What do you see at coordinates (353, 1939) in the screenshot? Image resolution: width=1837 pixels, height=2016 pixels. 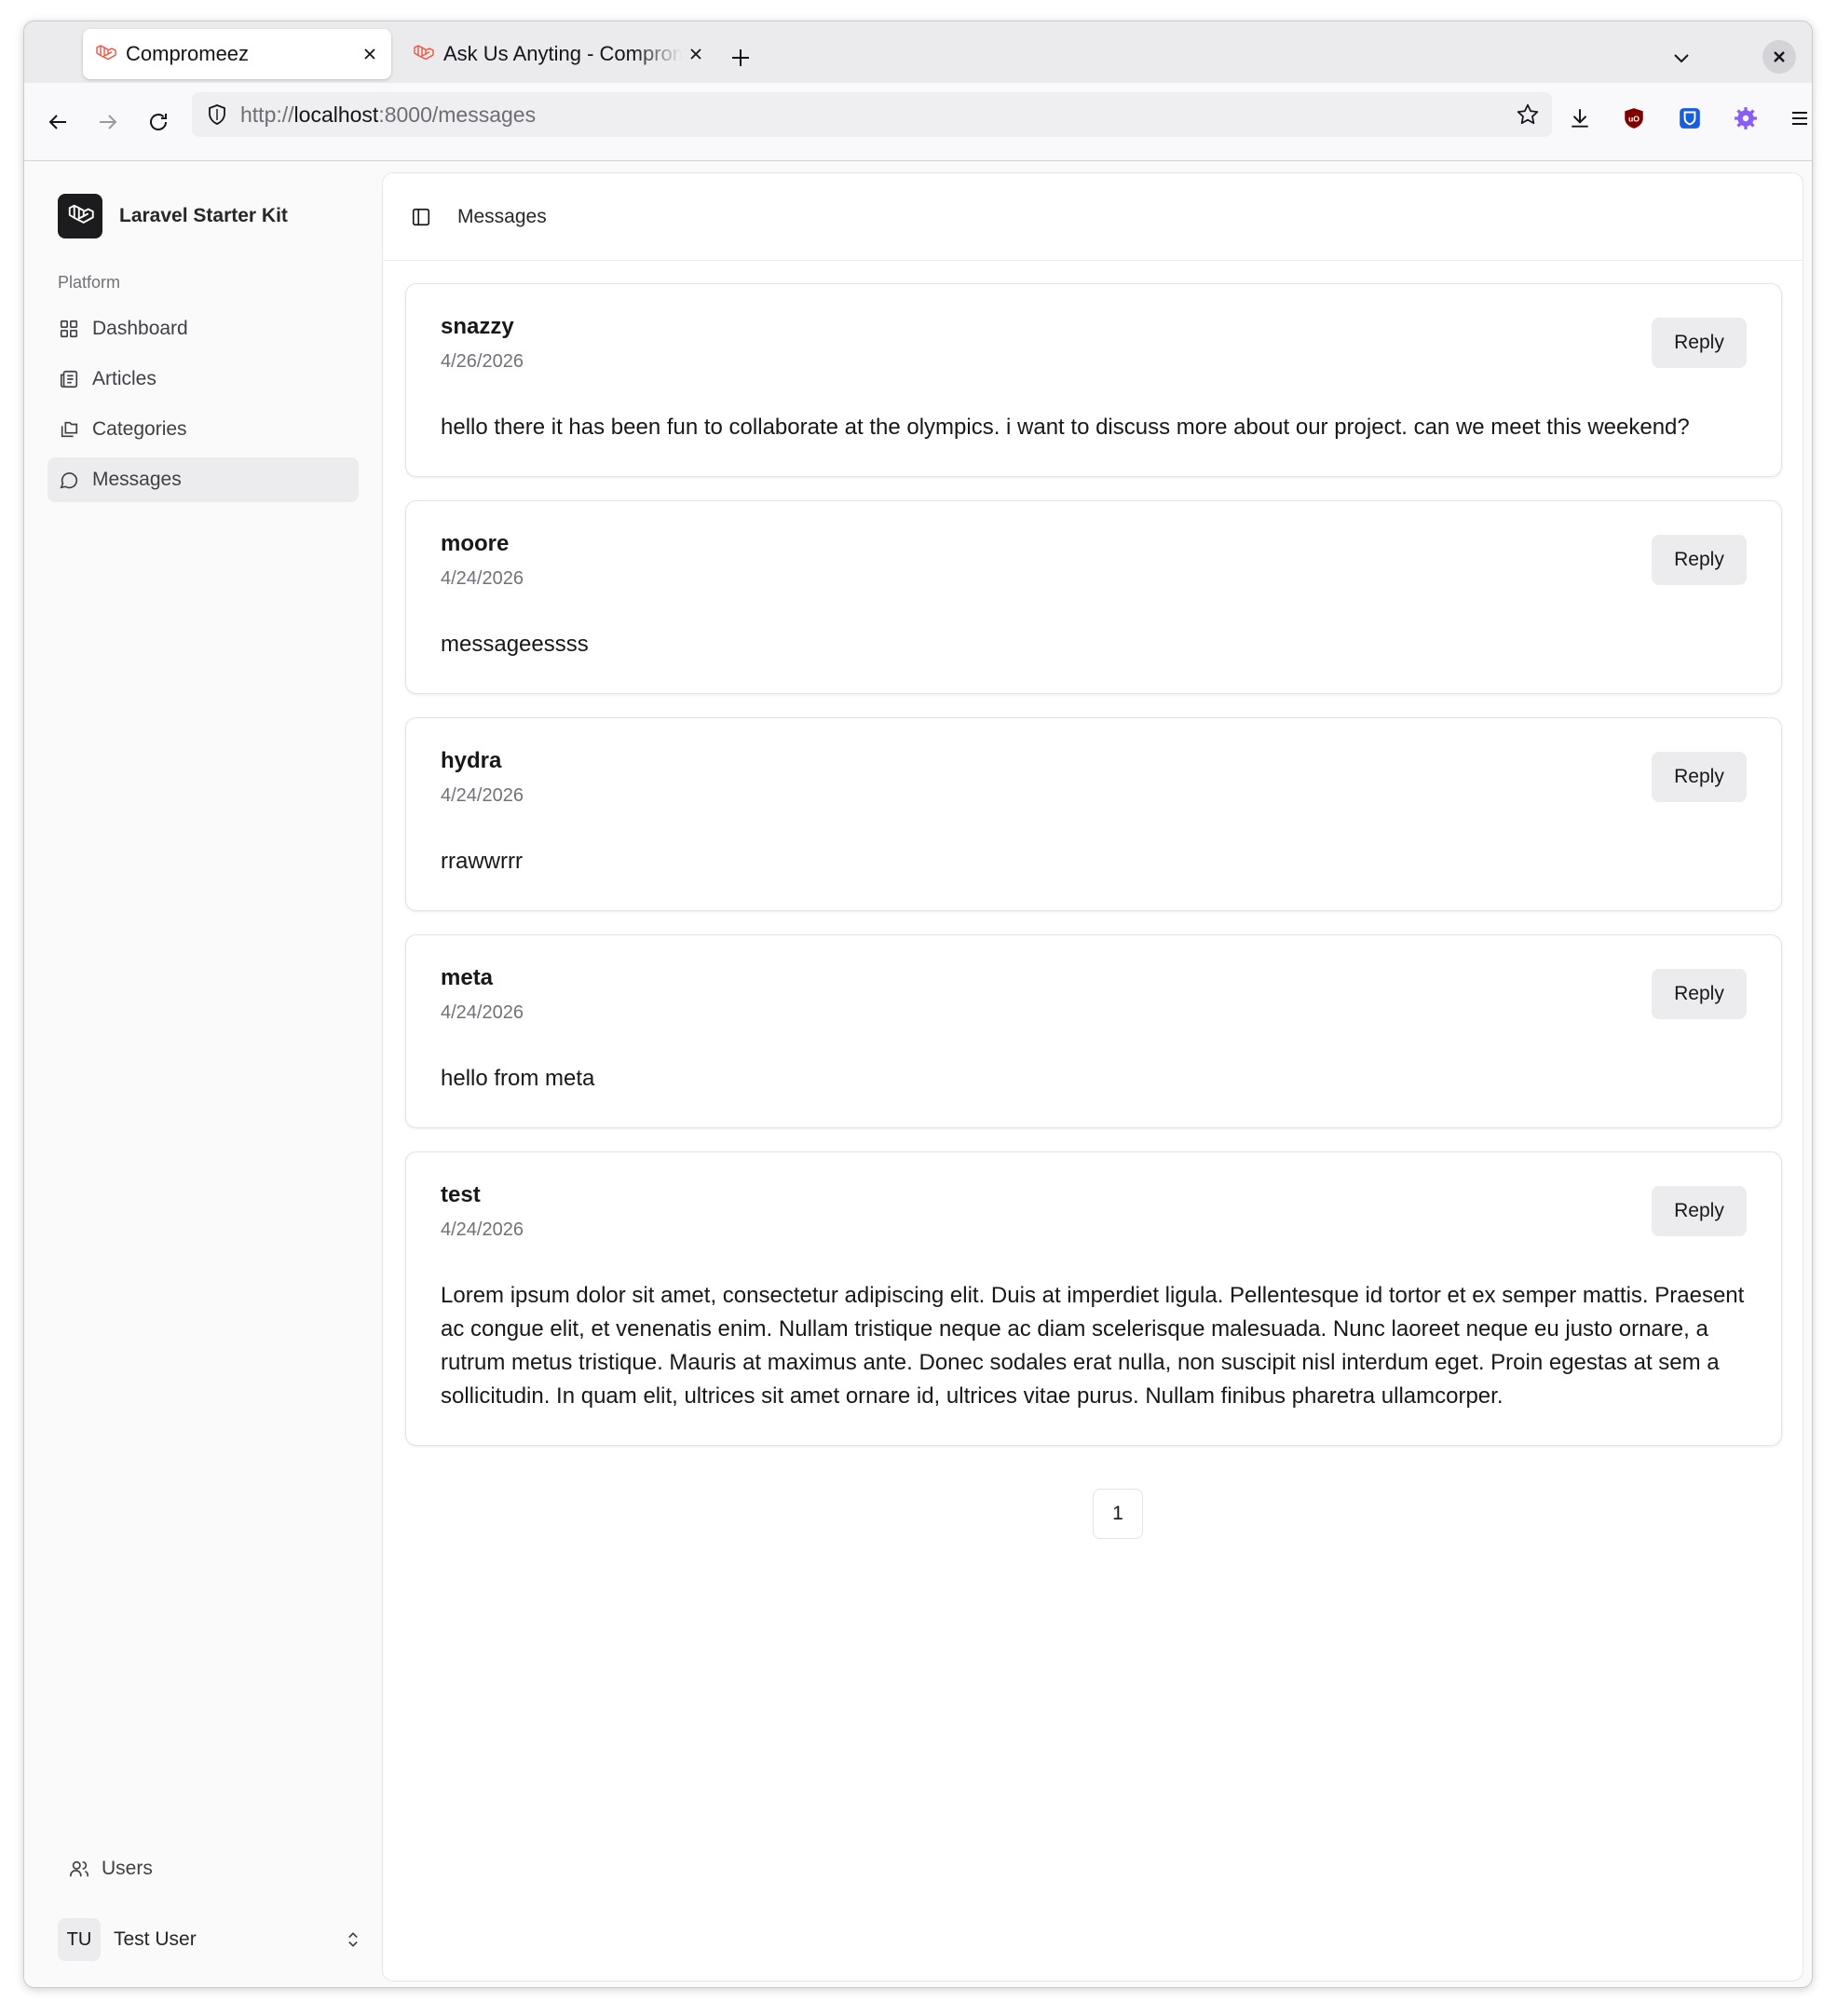 I see `chevrons-up-down-icon` at bounding box center [353, 1939].